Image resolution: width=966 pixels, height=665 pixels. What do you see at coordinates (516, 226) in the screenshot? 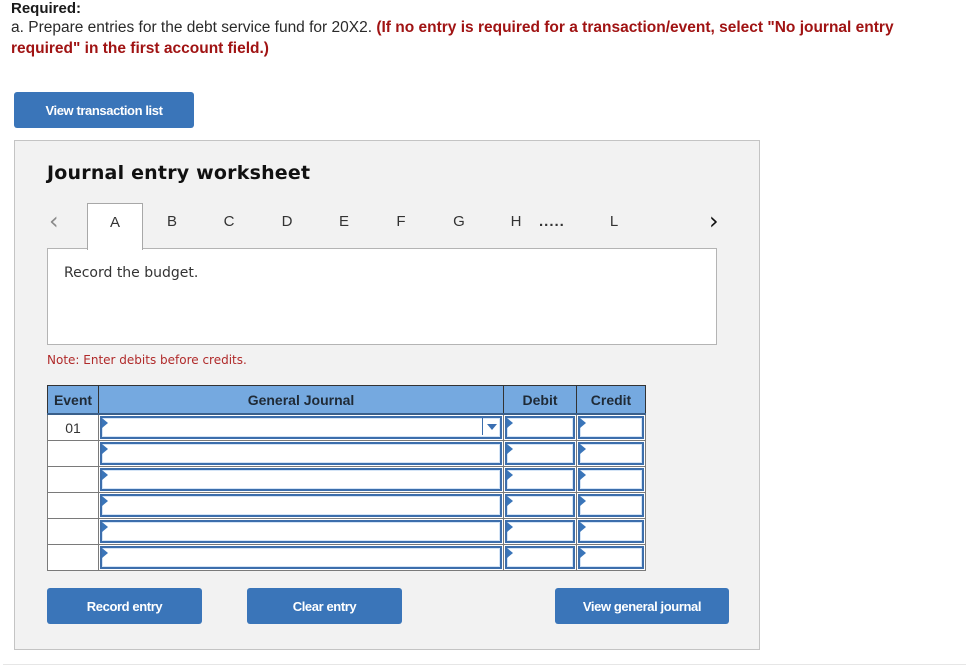
I see `tab-h: H` at bounding box center [516, 226].